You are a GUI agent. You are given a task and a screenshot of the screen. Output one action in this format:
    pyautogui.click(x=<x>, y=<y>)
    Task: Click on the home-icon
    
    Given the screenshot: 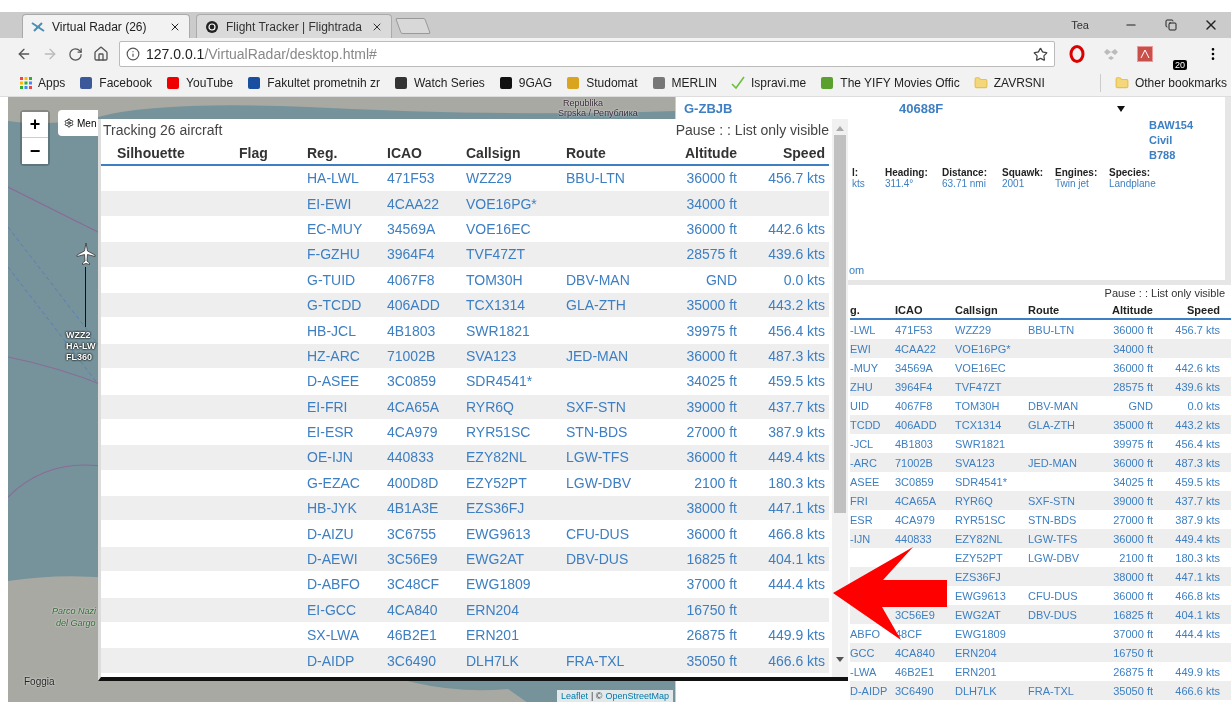 What is the action you would take?
    pyautogui.click(x=101, y=54)
    